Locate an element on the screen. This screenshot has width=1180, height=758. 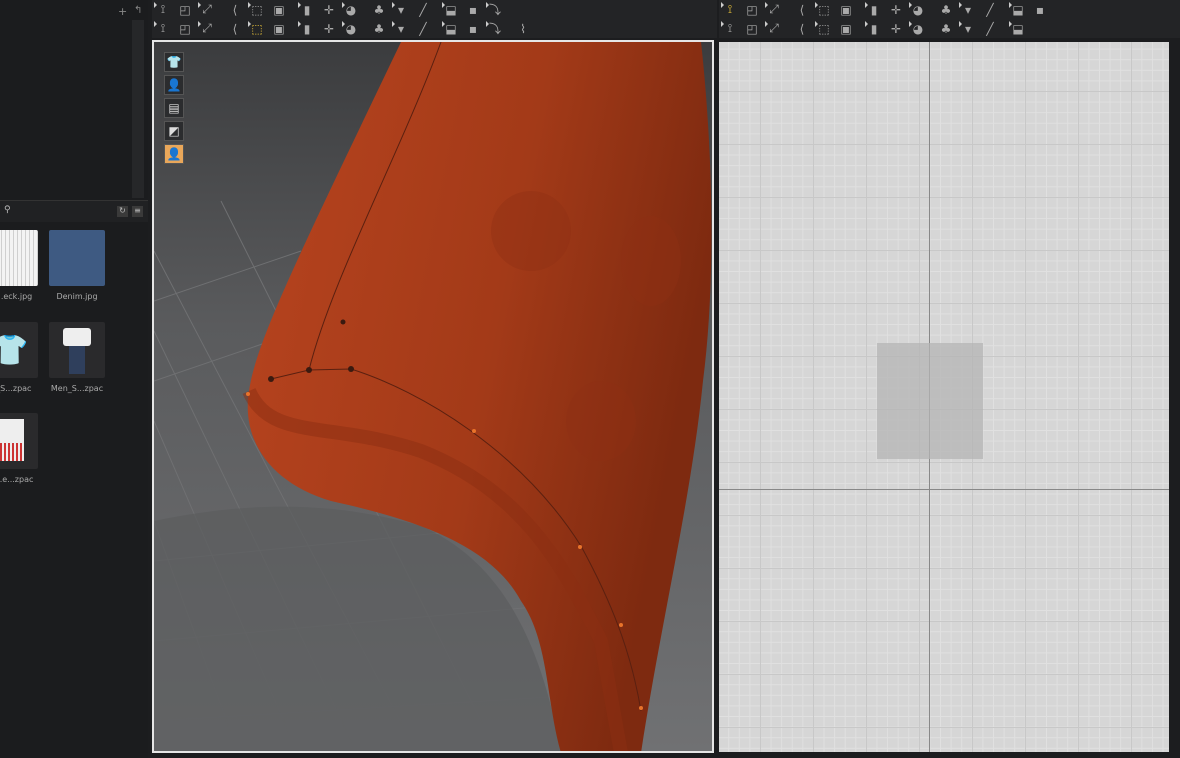
edit-pin-icon: ▣ is located at coordinates (279, 10).